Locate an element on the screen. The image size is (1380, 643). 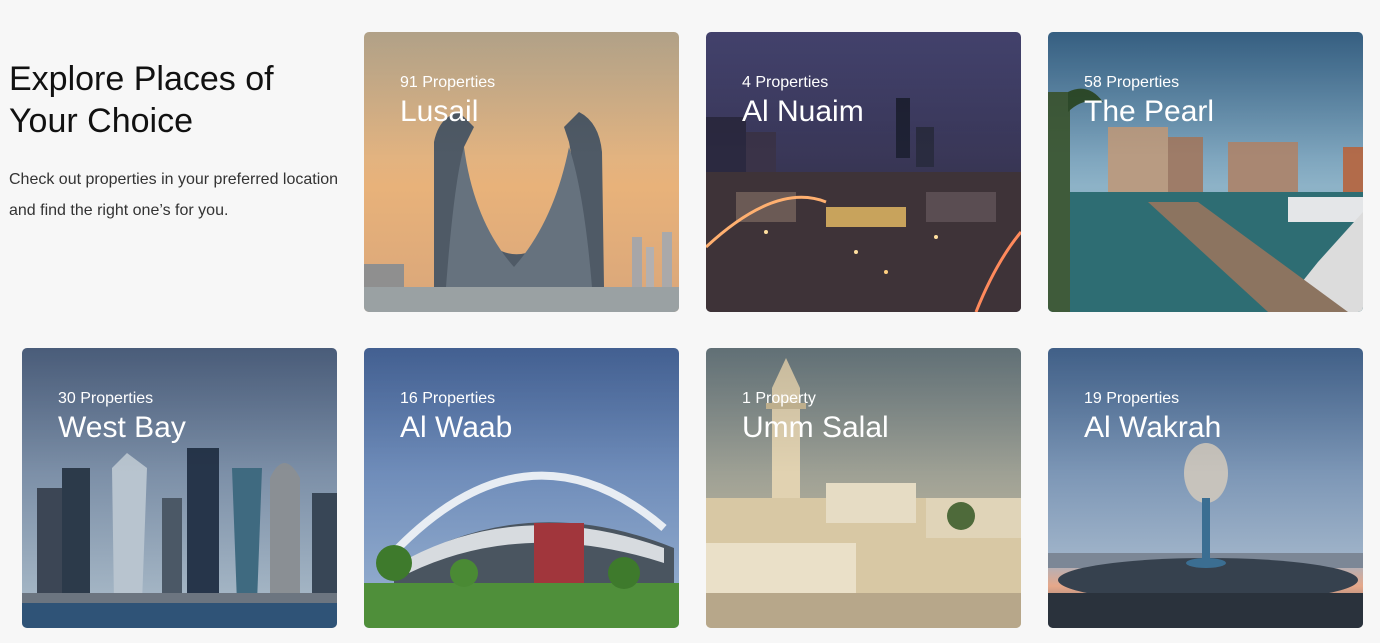
place-card-umm-salal: 1 Property Umm Salal is located at coordinates (863, 488).